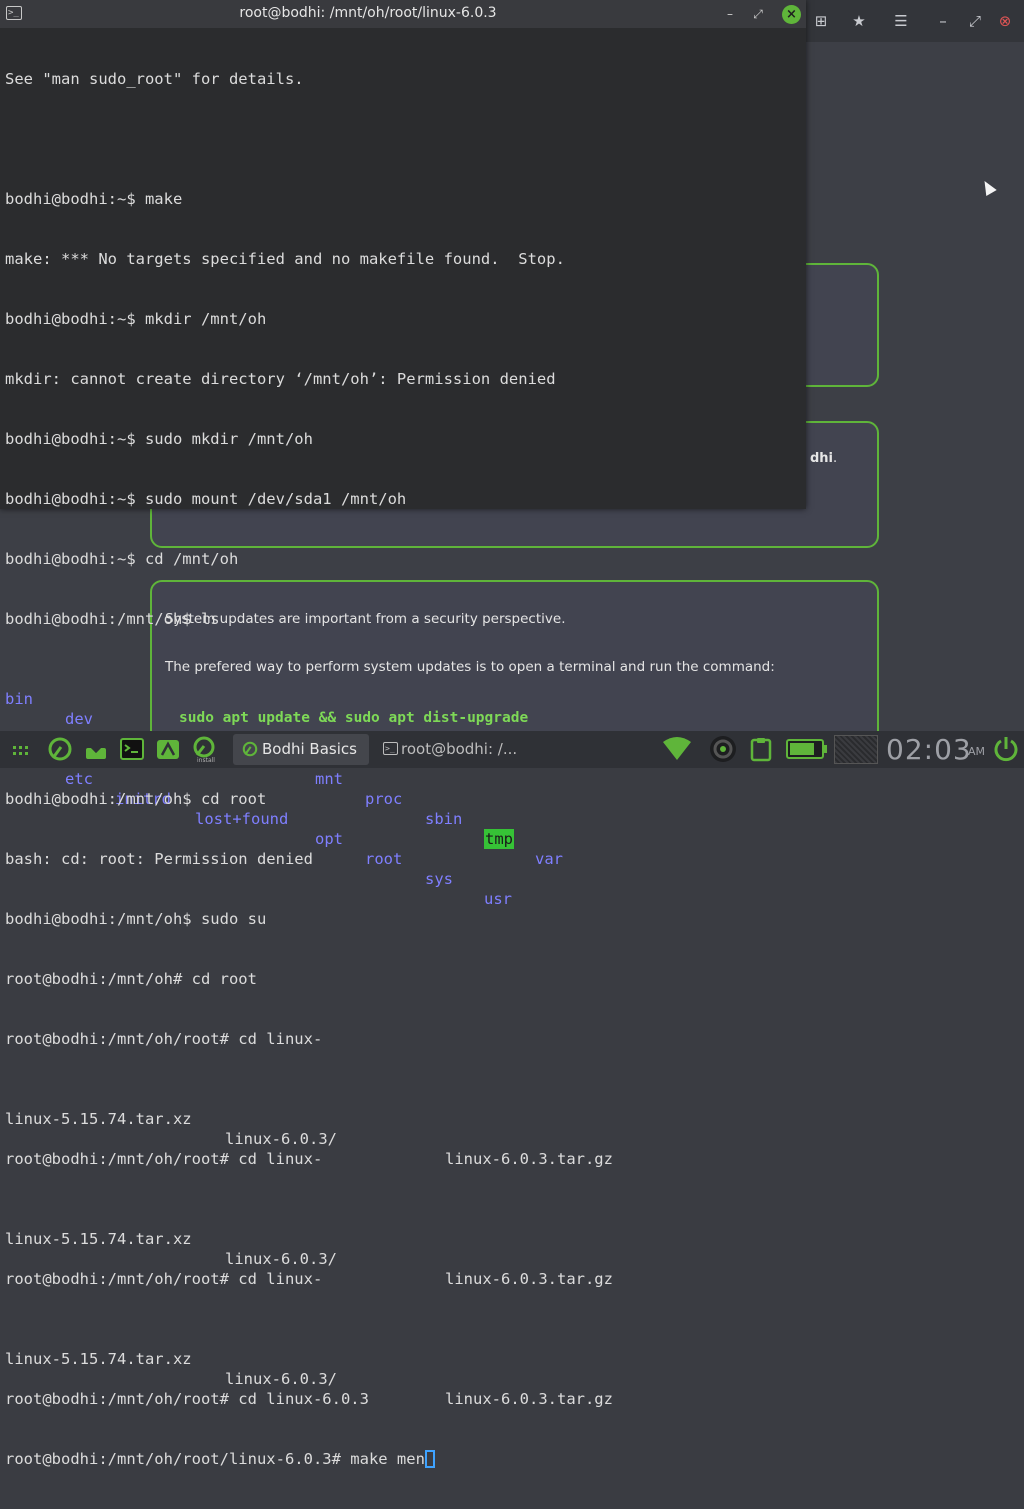  I want to click on ls-dir-entry: usr, so click(498, 899).